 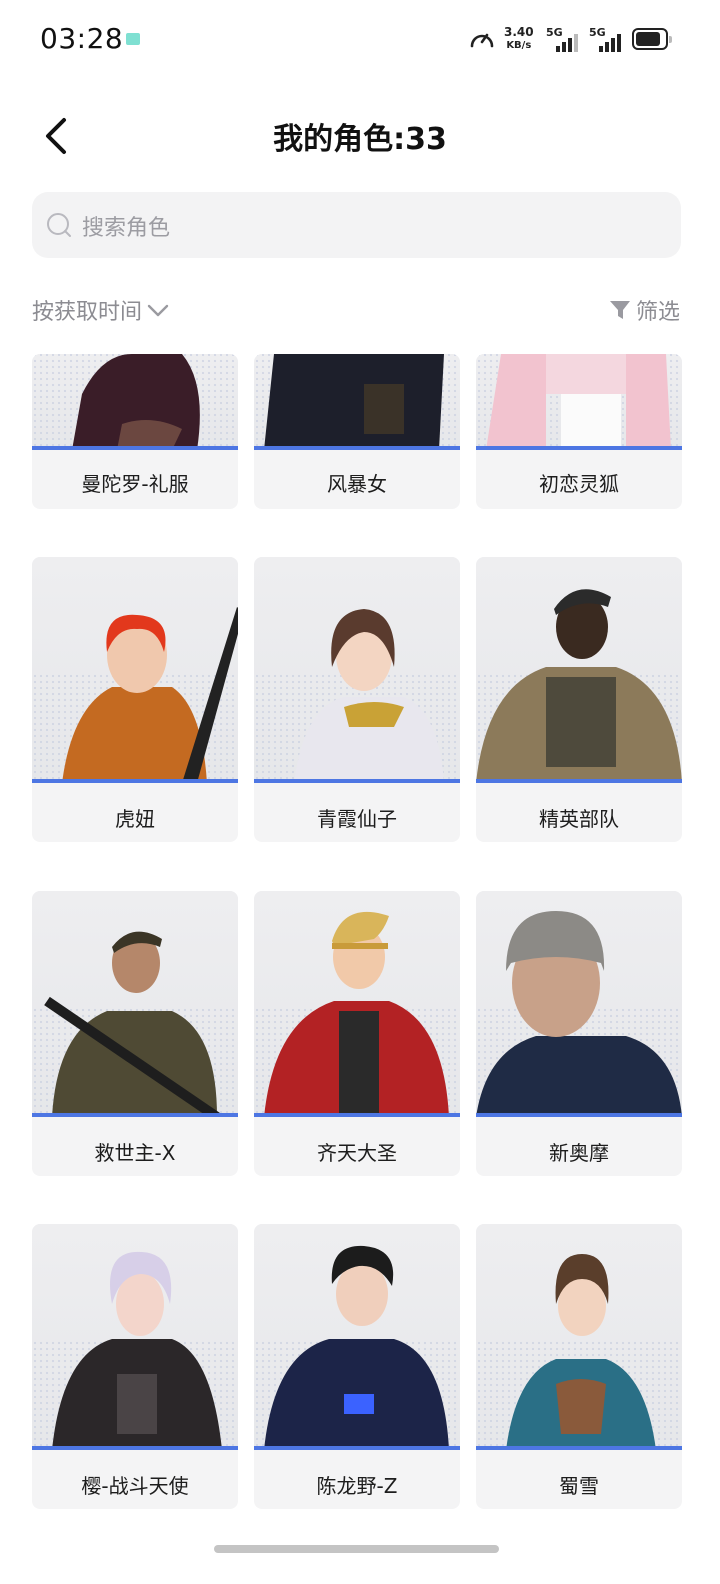 I want to click on network-speed: 3.40 KB/s, so click(x=519, y=39).